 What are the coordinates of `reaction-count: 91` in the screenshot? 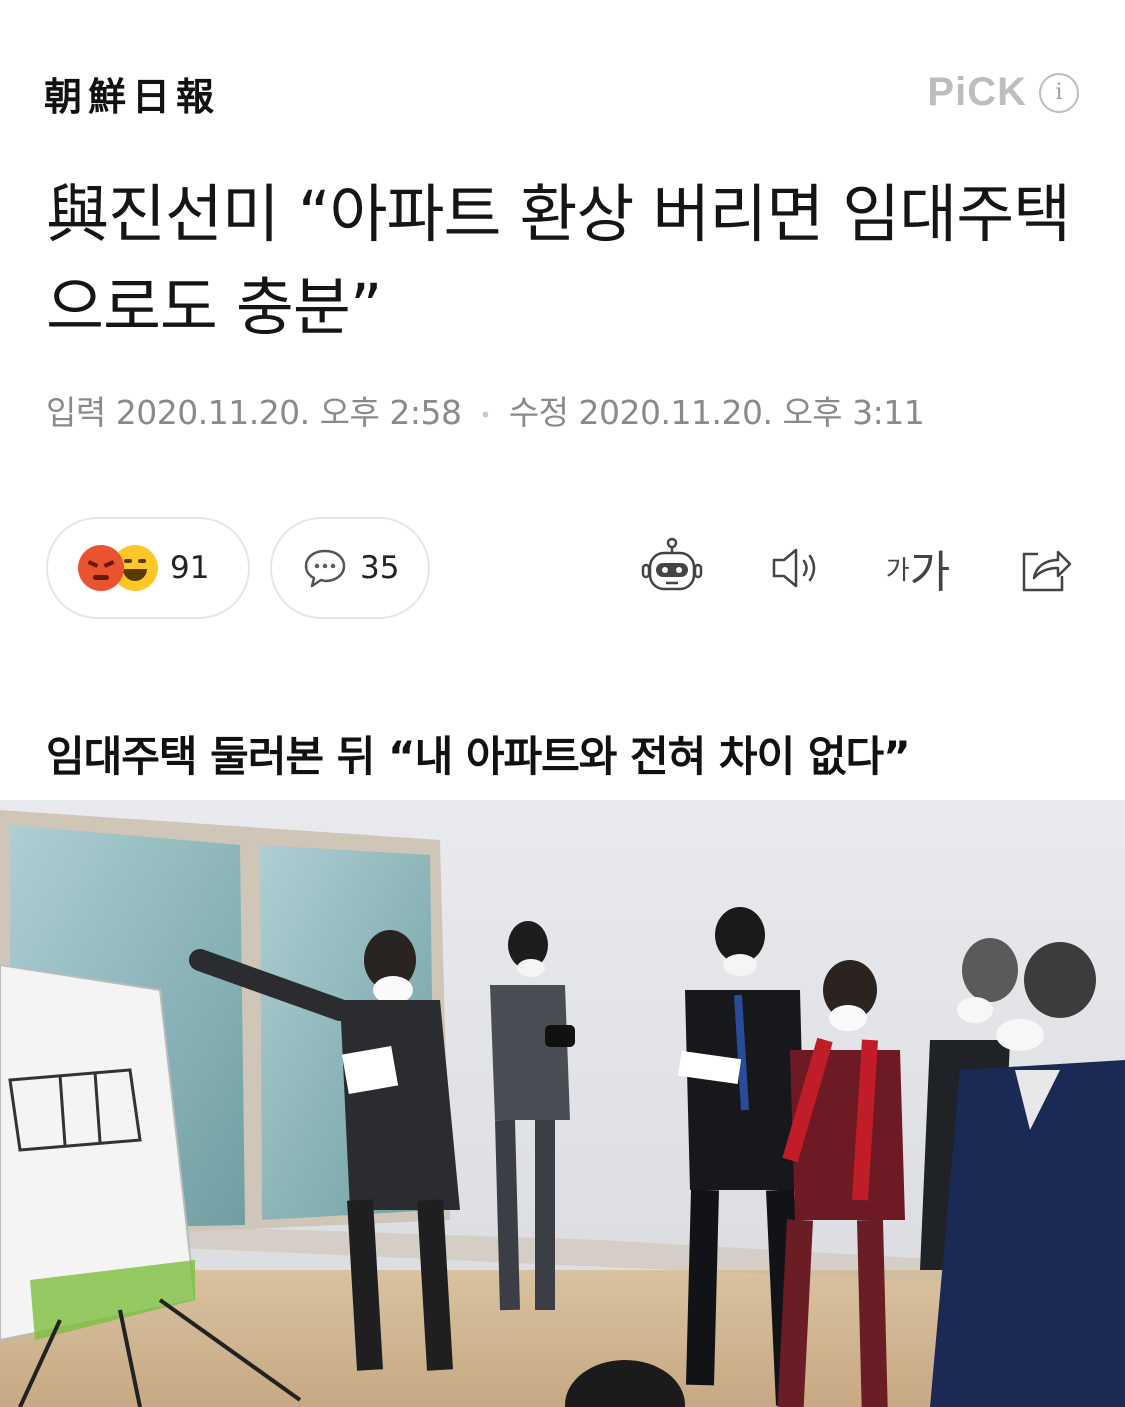 It's located at (190, 568).